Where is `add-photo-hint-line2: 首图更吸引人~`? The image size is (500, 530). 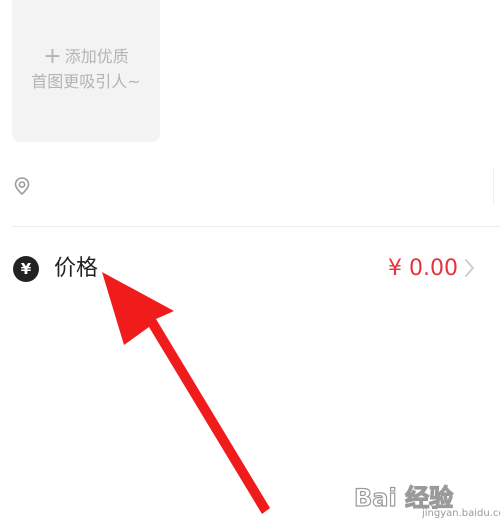
add-photo-hint-line2: 首图更吸引人~ is located at coordinates (86, 81).